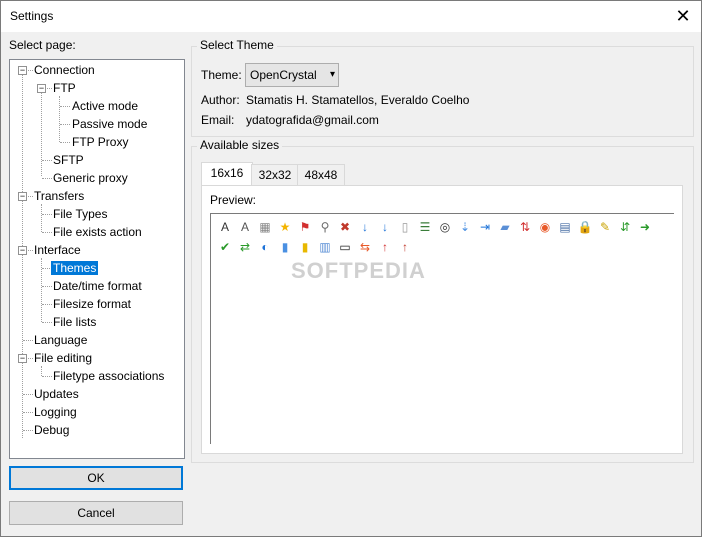  Describe the element at coordinates (221, 75) in the screenshot. I see `theme-label: Theme:` at that location.